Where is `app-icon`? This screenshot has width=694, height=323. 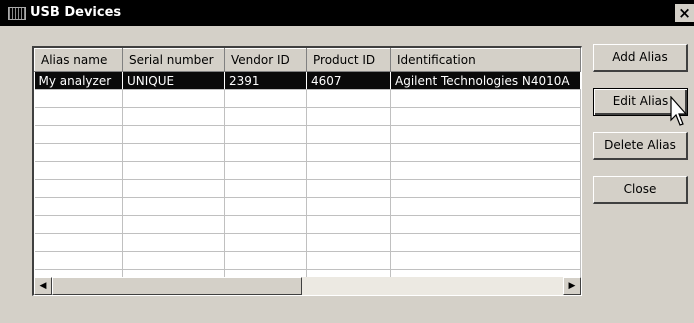 app-icon is located at coordinates (17, 13).